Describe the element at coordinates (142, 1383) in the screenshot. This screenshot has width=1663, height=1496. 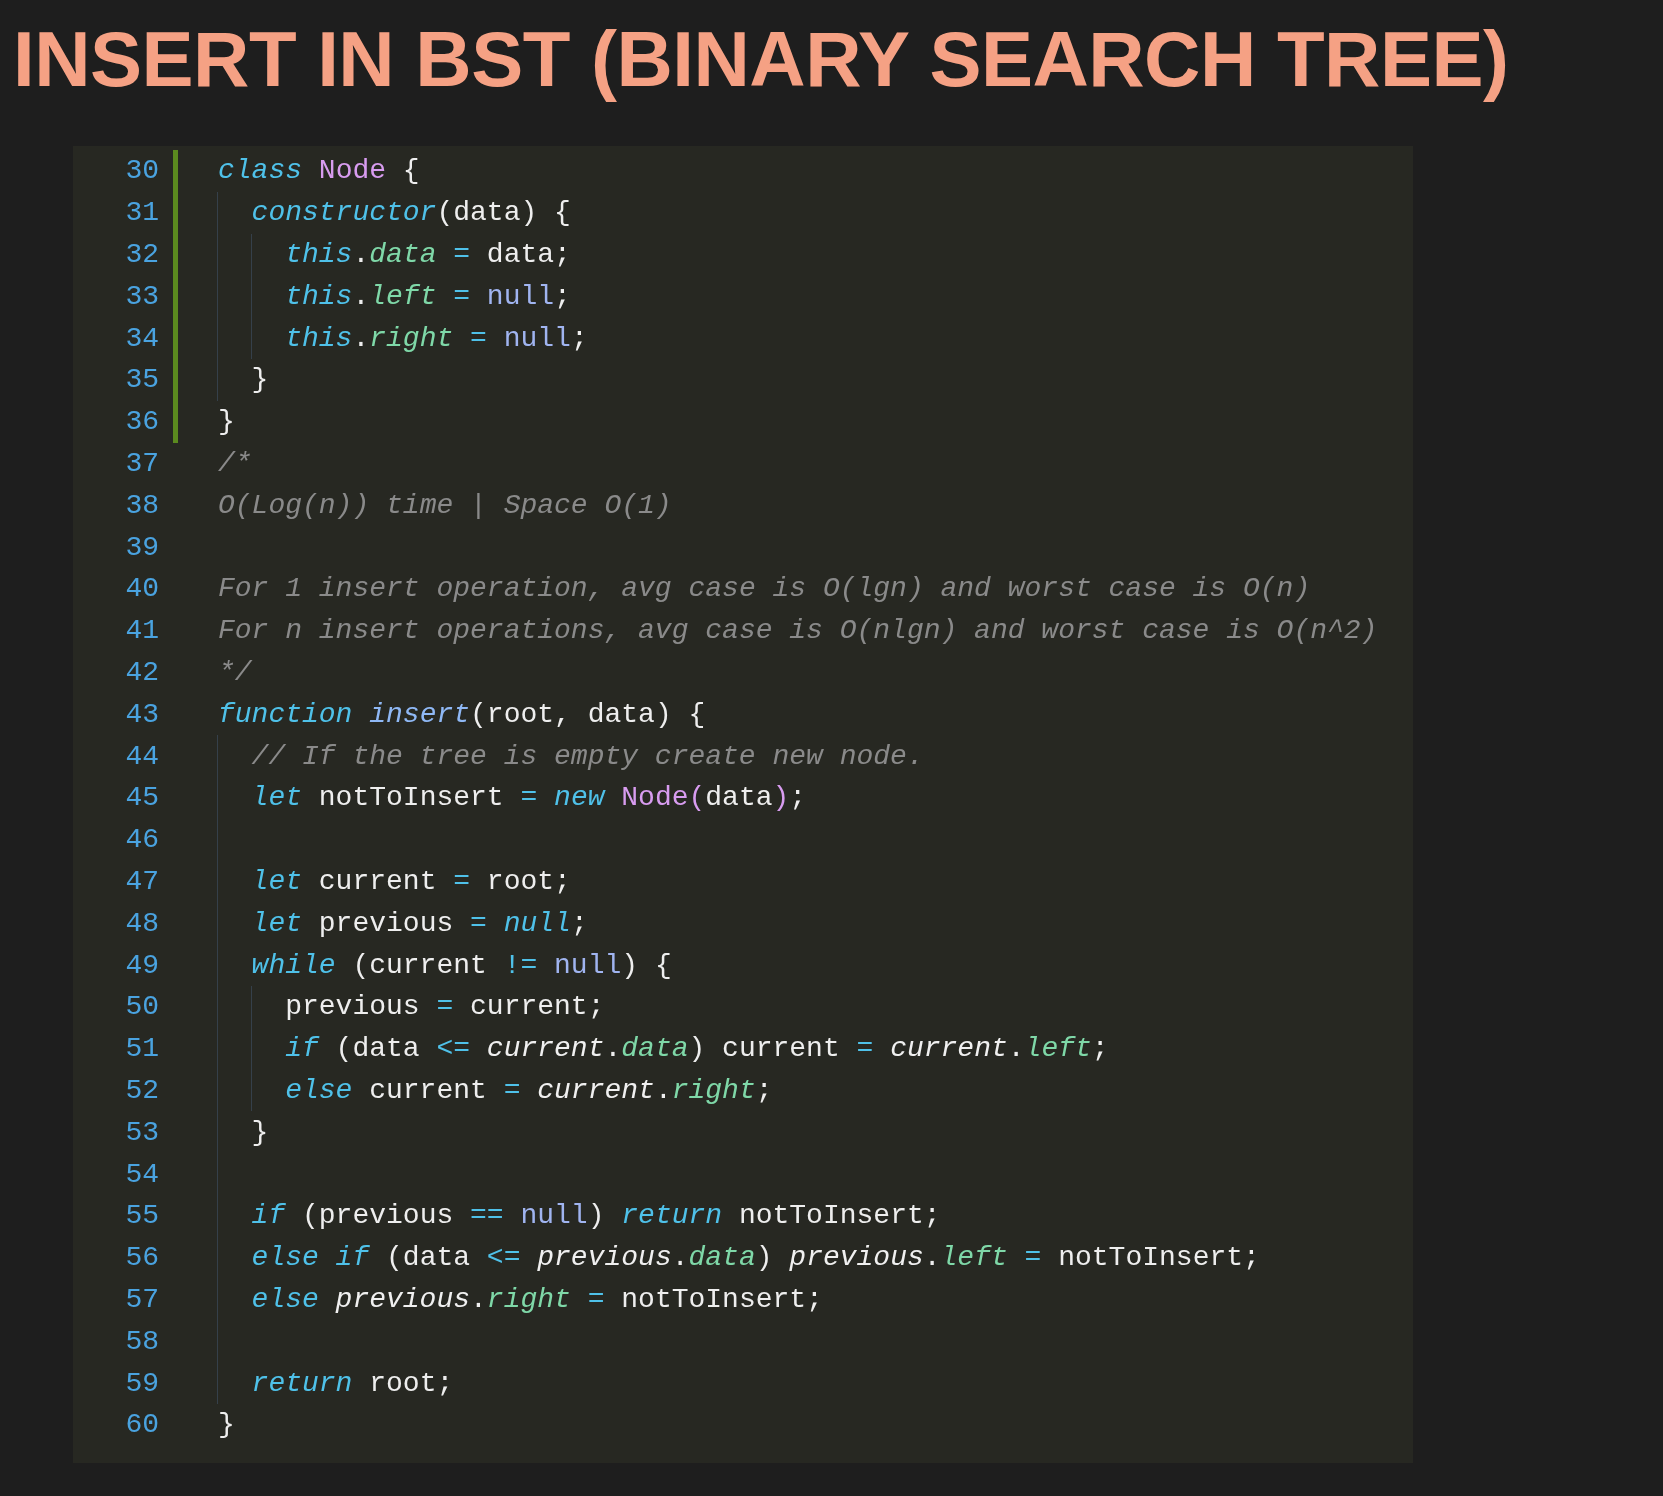
I see `line-number: 59` at that location.